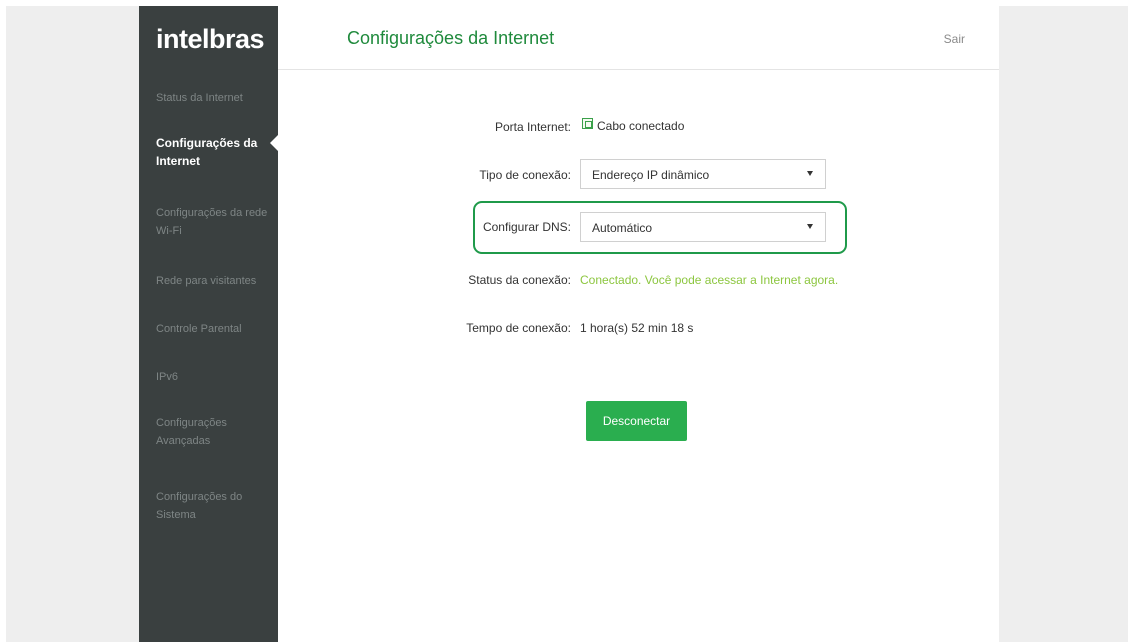  What do you see at coordinates (587, 123) in the screenshot?
I see `cable-connected-icon` at bounding box center [587, 123].